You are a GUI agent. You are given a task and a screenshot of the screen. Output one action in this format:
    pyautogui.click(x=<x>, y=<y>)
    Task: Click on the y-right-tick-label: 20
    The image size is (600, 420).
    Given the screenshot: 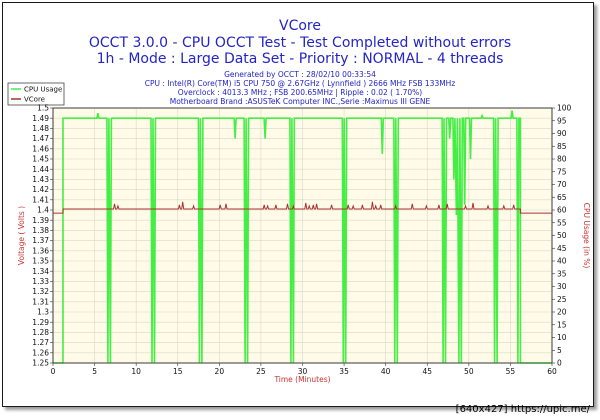 What is the action you would take?
    pyautogui.click(x=562, y=312)
    